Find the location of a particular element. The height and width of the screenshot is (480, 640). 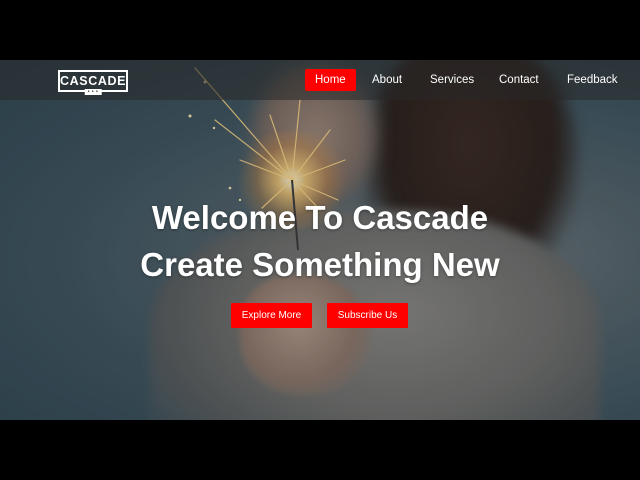

logo-text: CASCADE is located at coordinates (93, 81).